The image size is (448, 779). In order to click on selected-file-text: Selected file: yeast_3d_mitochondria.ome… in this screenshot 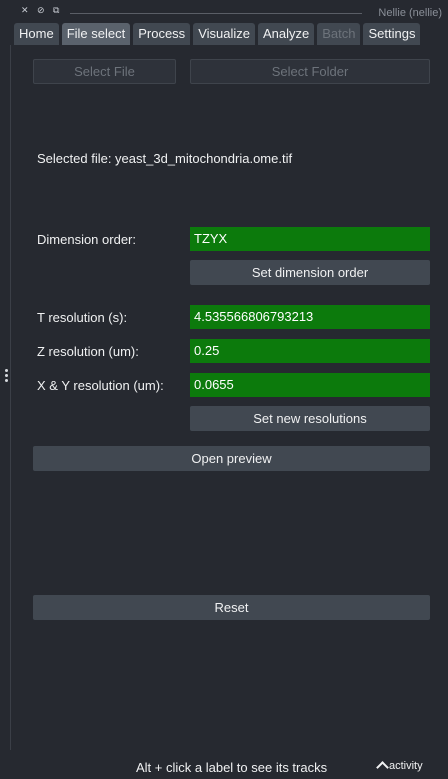, I will do `click(165, 158)`.